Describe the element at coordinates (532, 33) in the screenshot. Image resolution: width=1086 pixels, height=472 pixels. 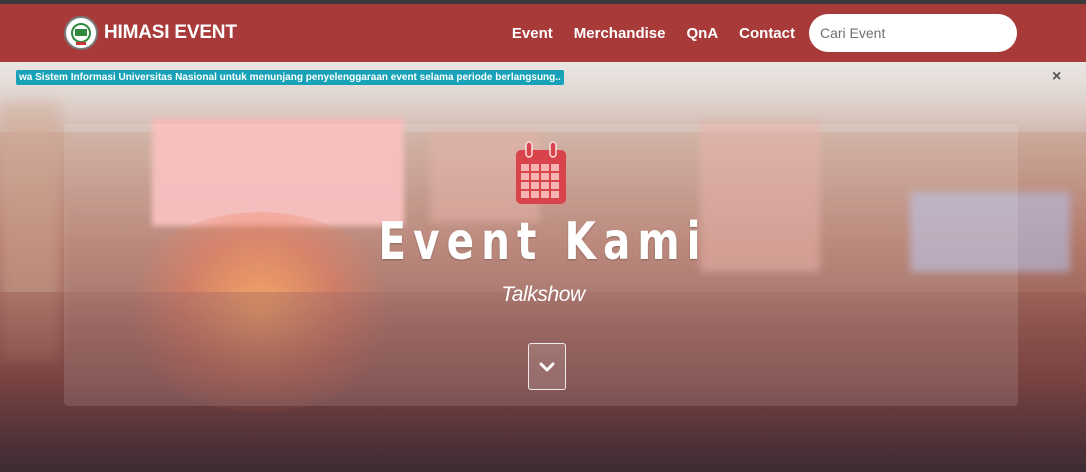
I see `nav-link-event: Event` at that location.